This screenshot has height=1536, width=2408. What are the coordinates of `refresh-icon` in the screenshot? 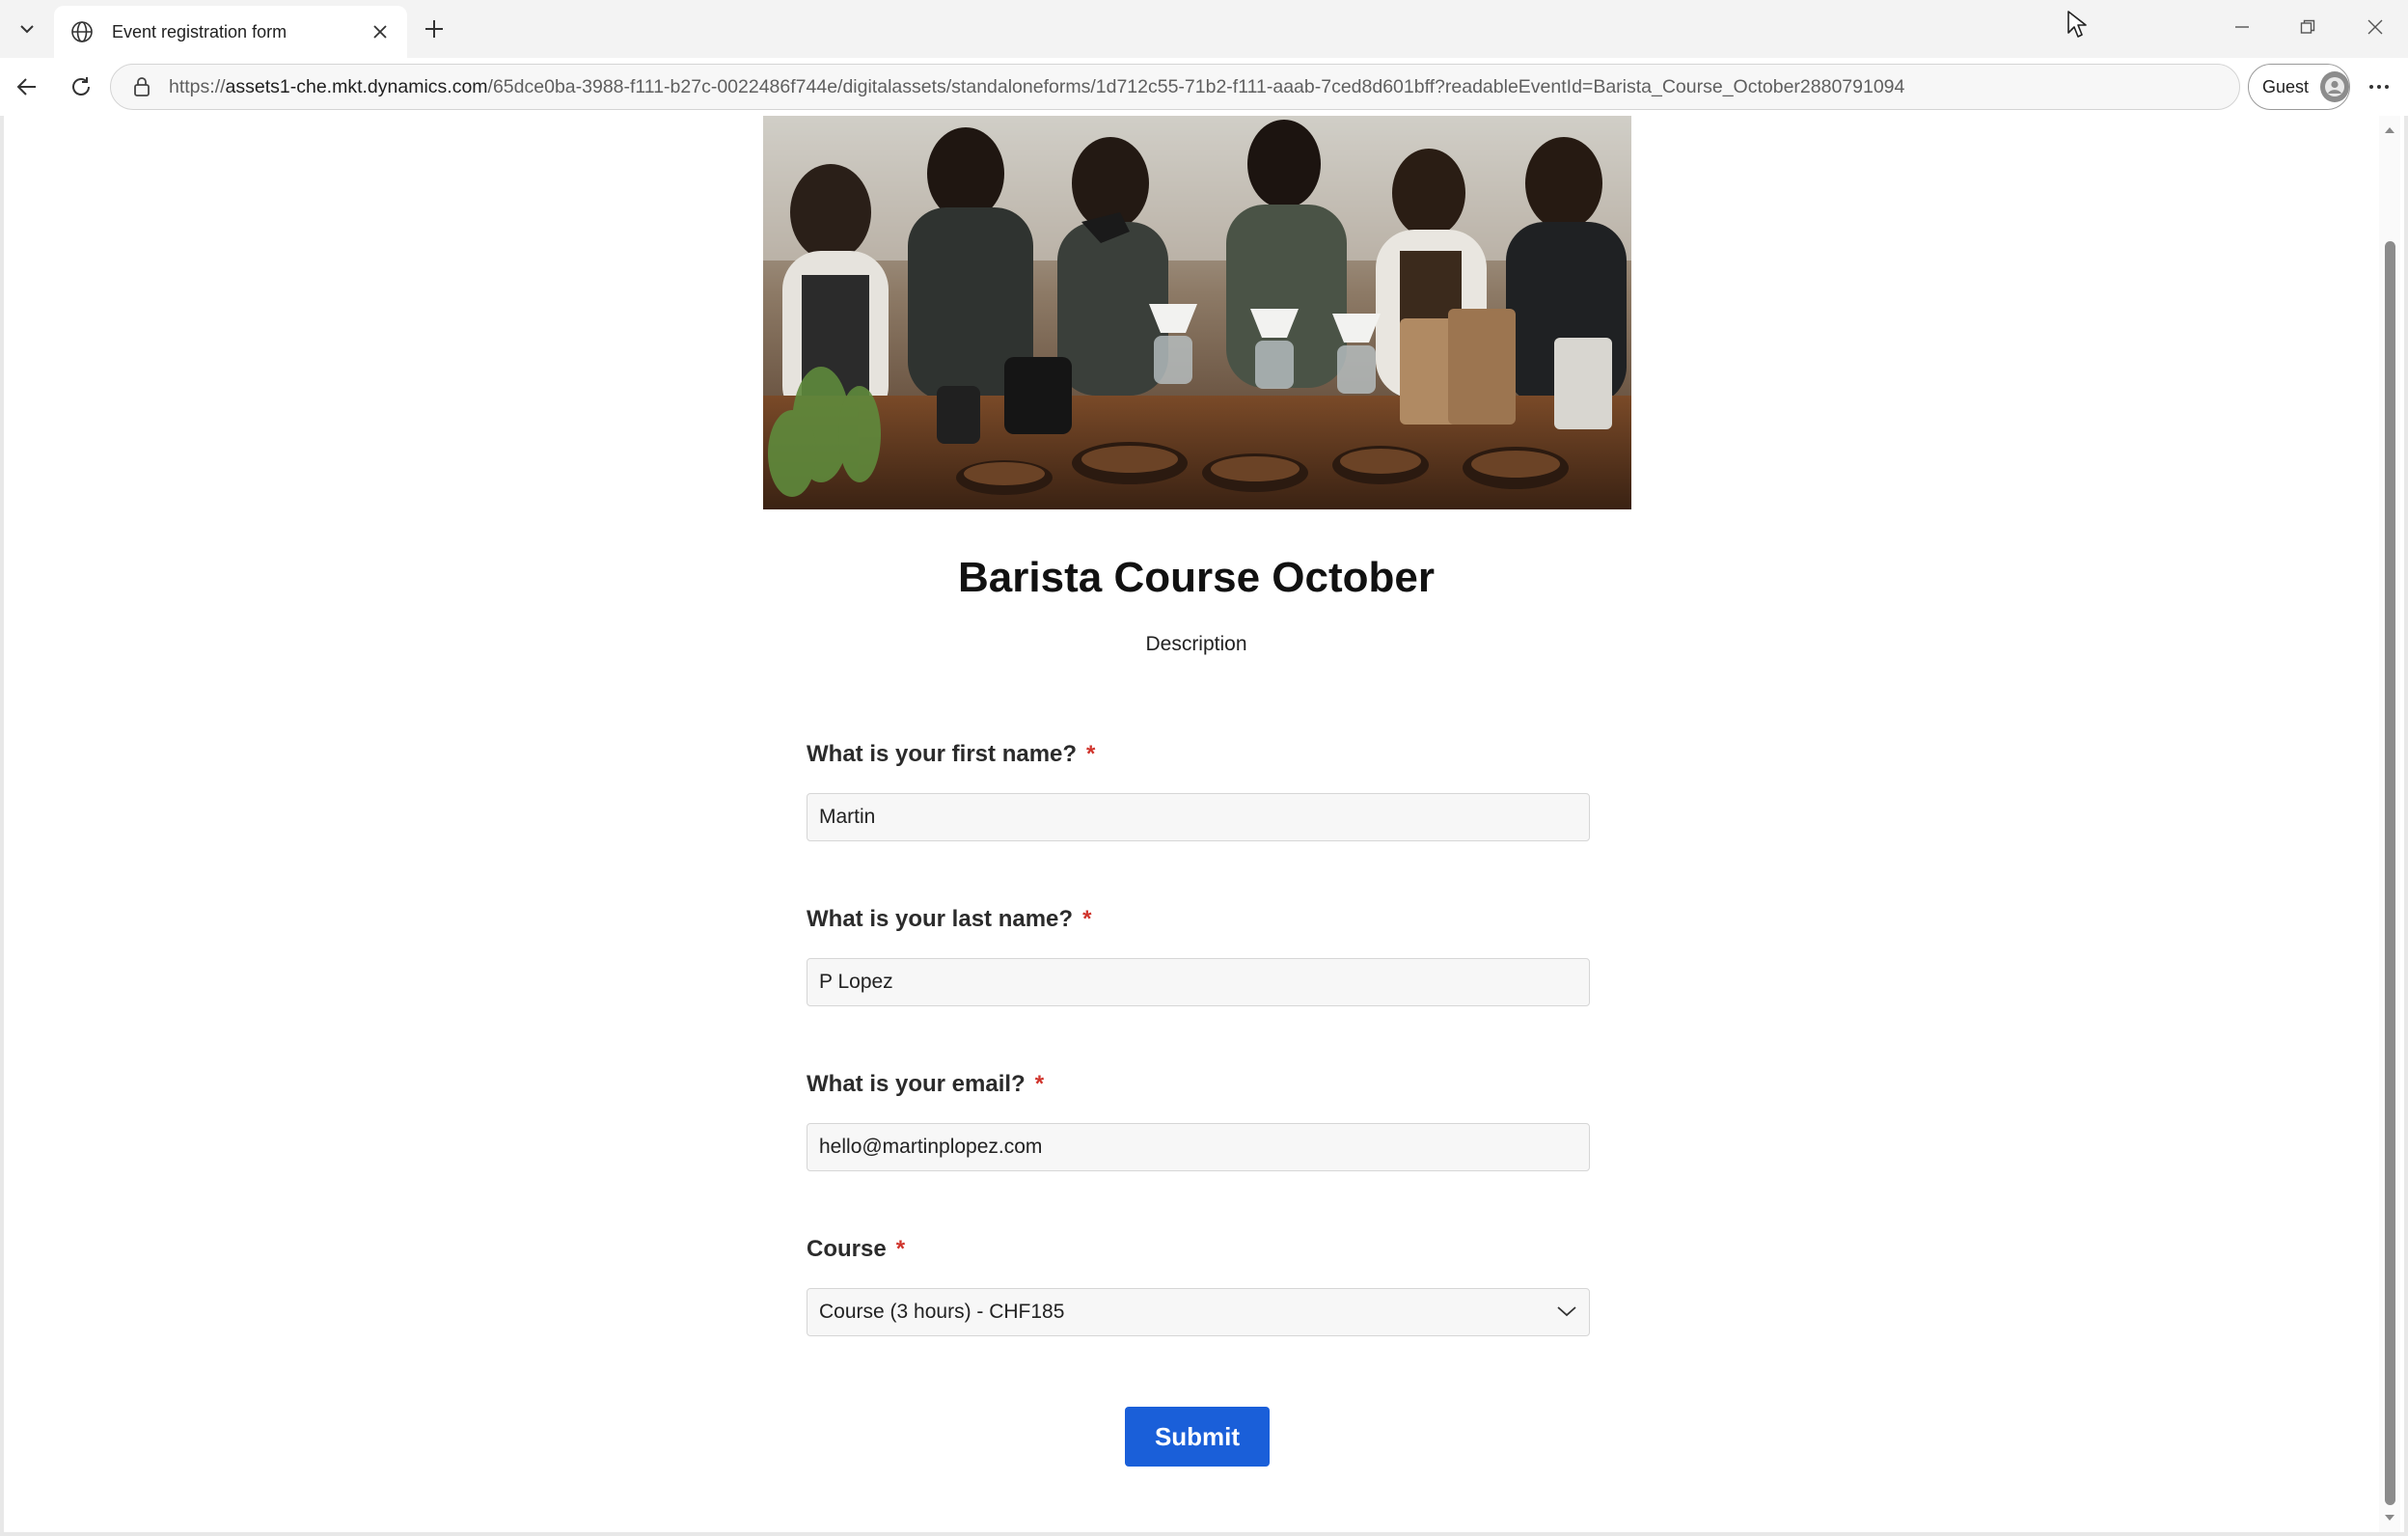 It's located at (81, 86).